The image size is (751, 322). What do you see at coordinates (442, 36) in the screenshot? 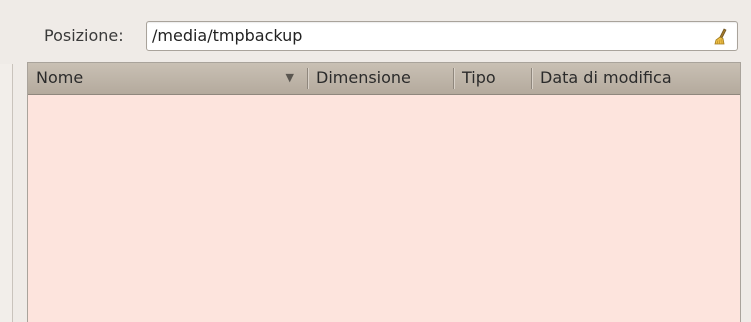
I see `location-entry: /media/tmpbackup` at bounding box center [442, 36].